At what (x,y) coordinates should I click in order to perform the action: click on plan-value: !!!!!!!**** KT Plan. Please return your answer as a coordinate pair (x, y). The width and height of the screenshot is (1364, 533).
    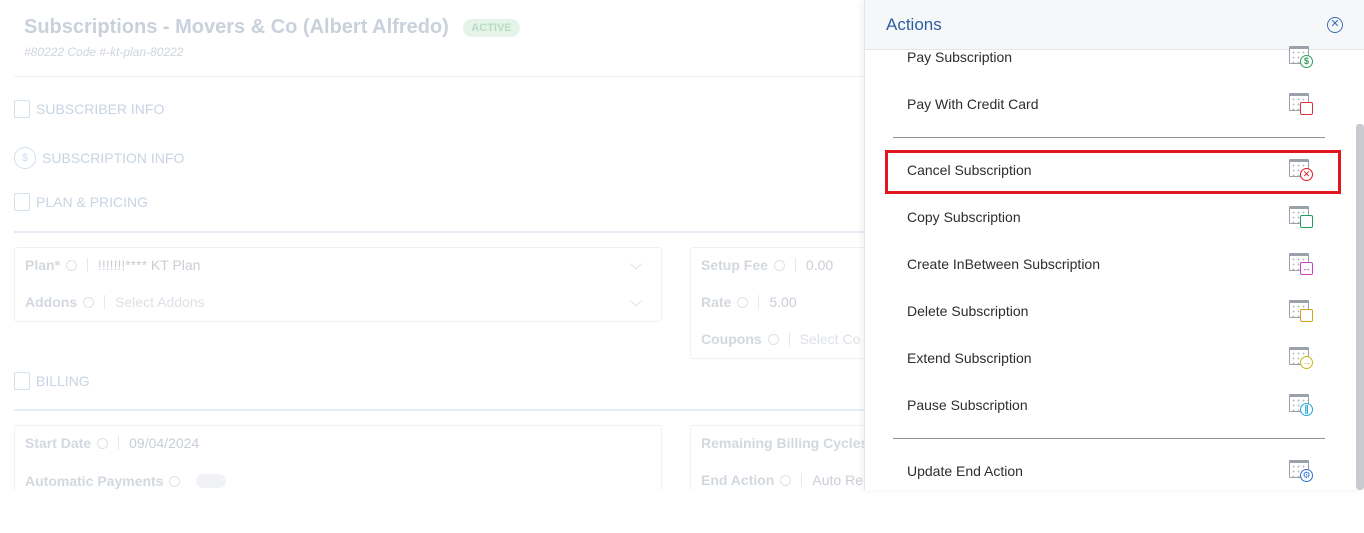
    Looking at the image, I should click on (149, 265).